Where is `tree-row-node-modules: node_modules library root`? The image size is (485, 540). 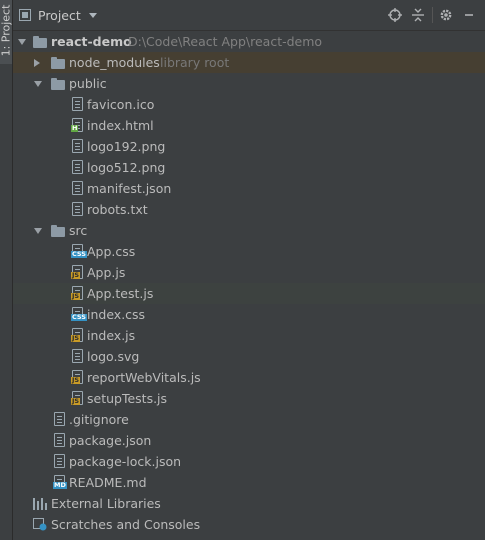
tree-row-node-modules: node_modules library root is located at coordinates (249, 62).